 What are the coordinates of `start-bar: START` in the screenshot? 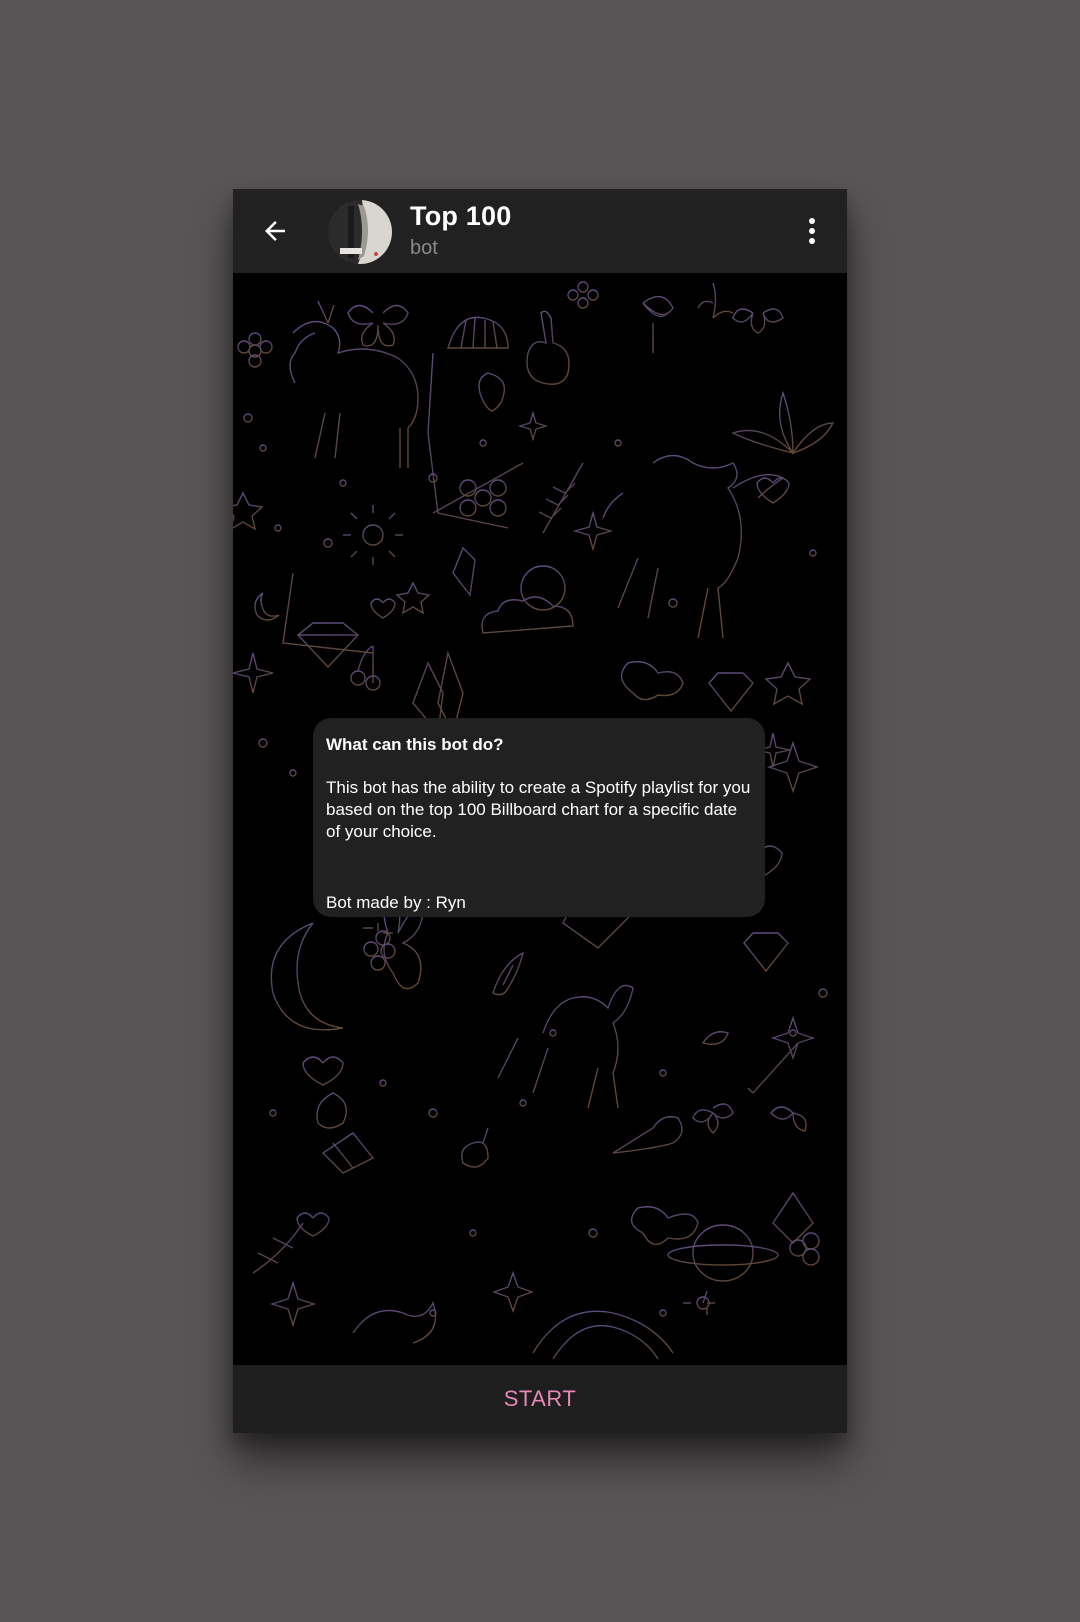 It's located at (540, 1399).